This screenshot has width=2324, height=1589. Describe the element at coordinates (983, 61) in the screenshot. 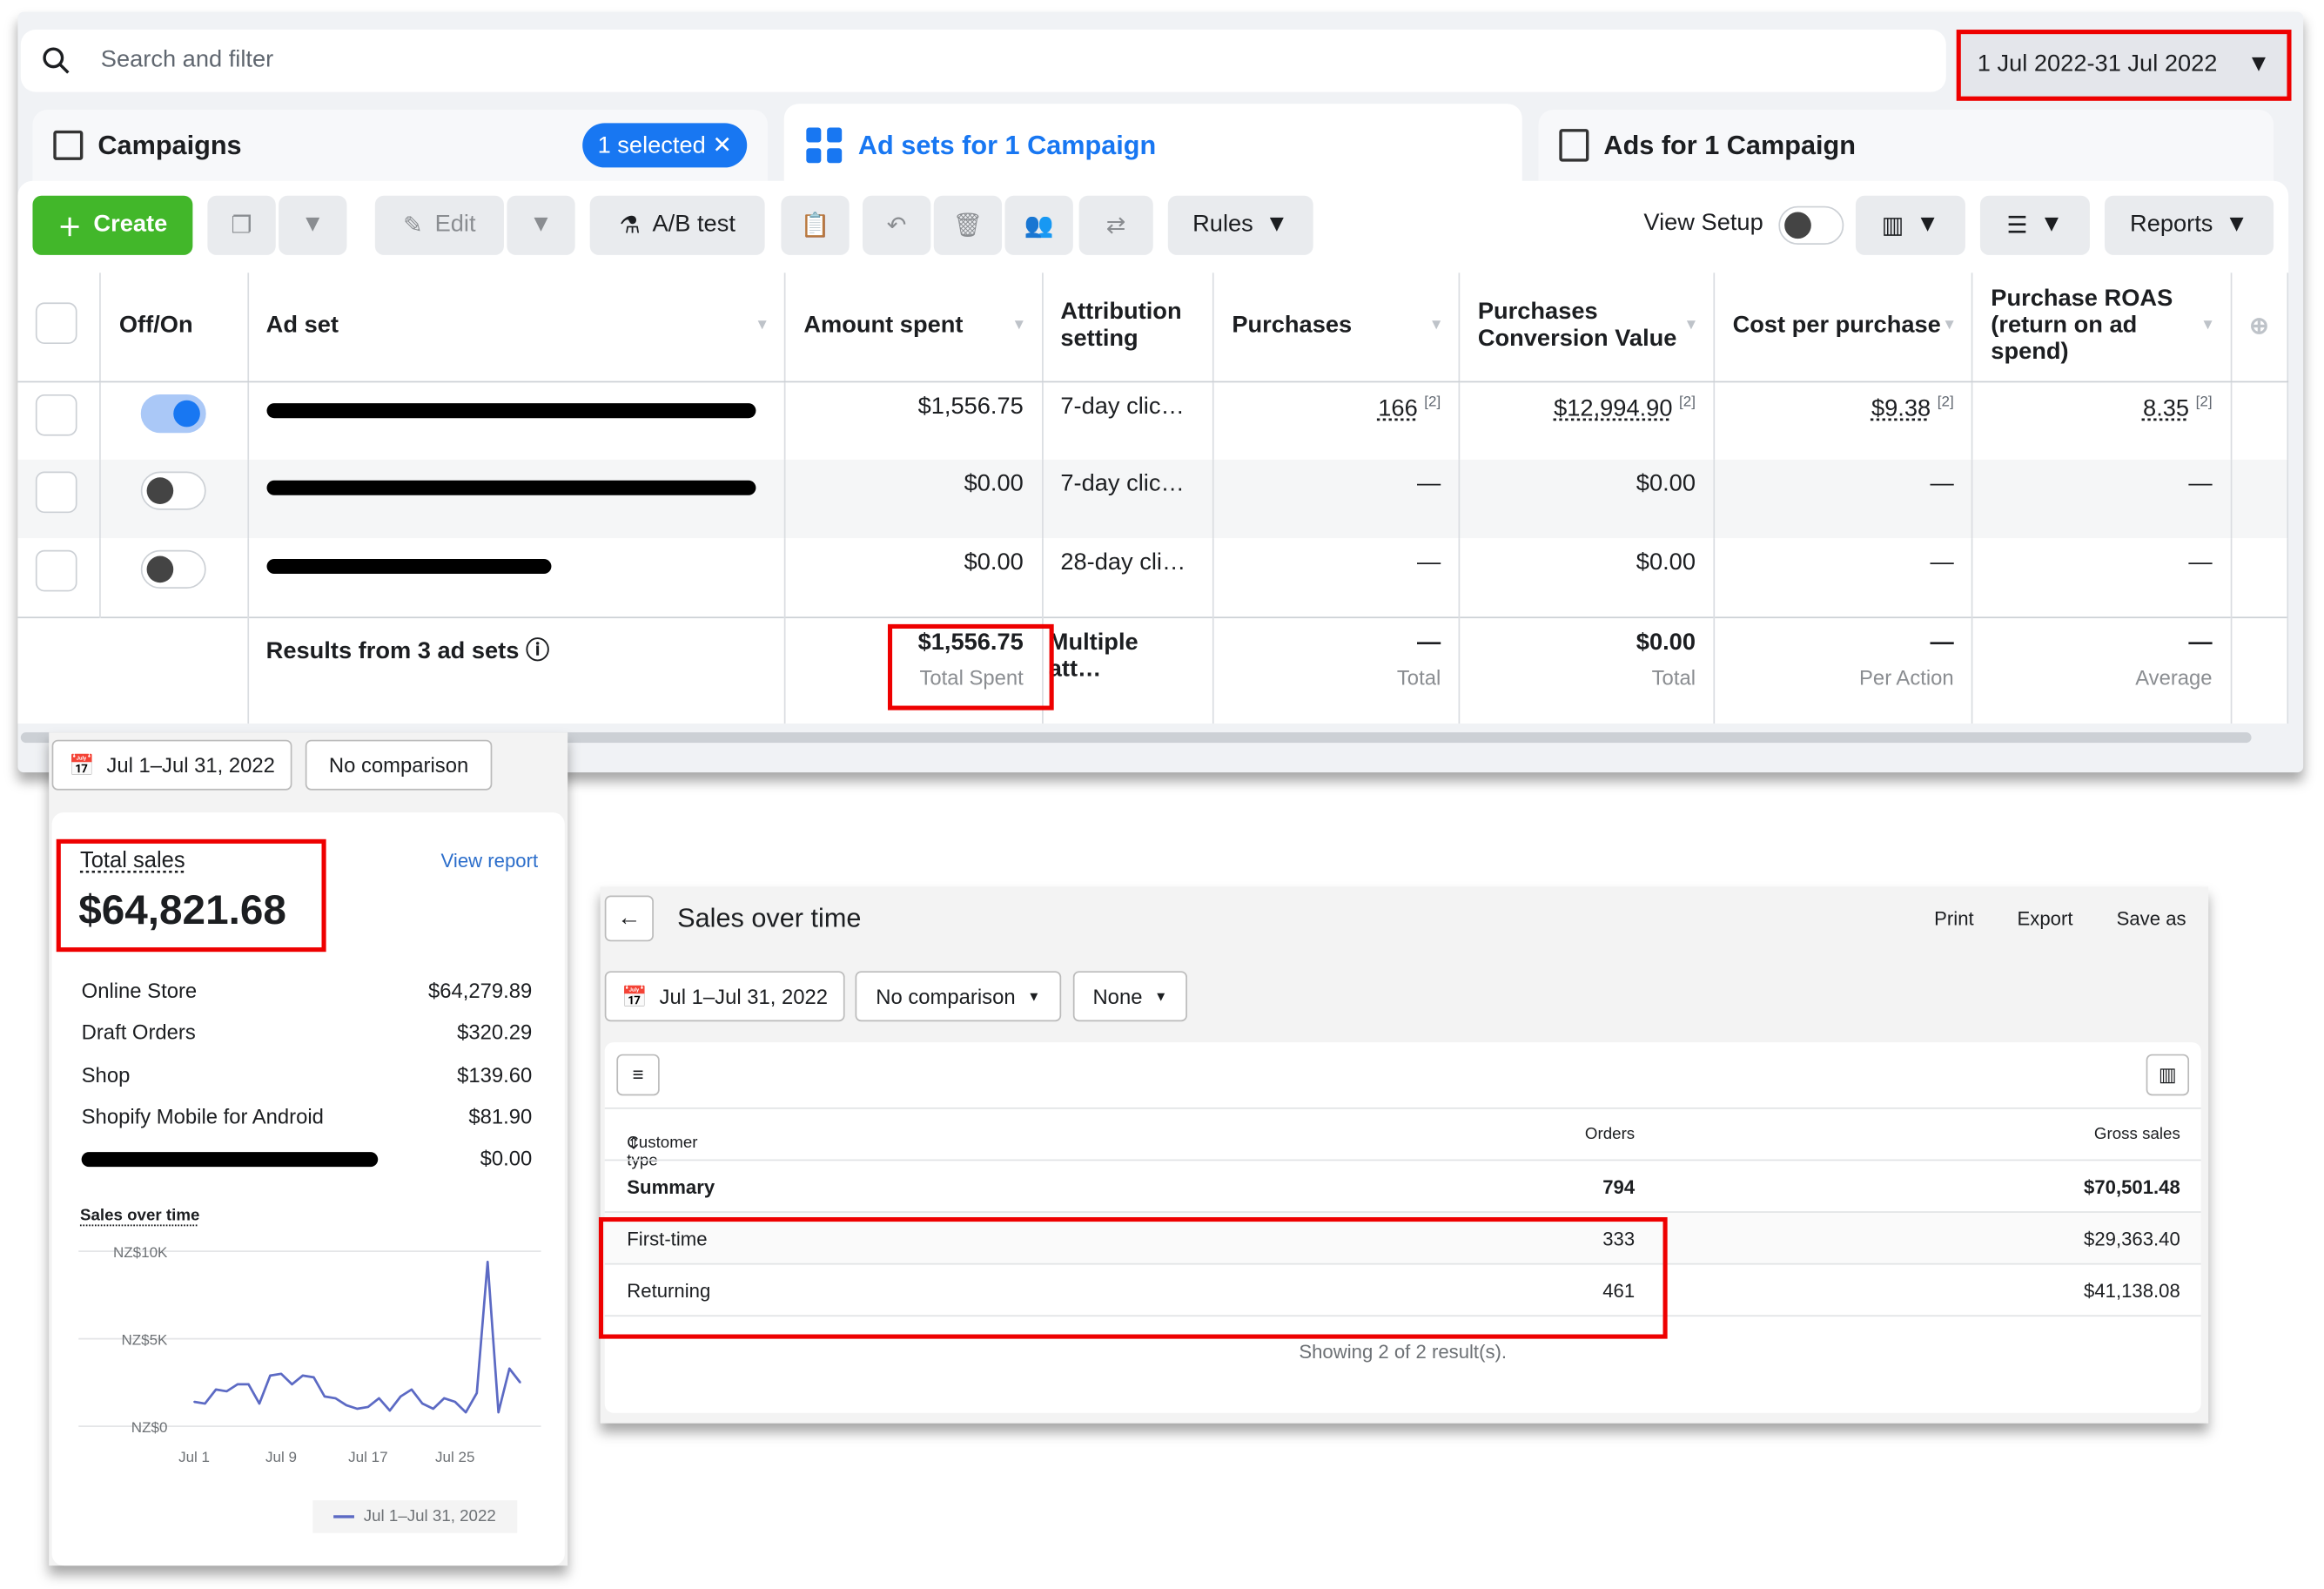

I see `search-input: Search and filter` at that location.